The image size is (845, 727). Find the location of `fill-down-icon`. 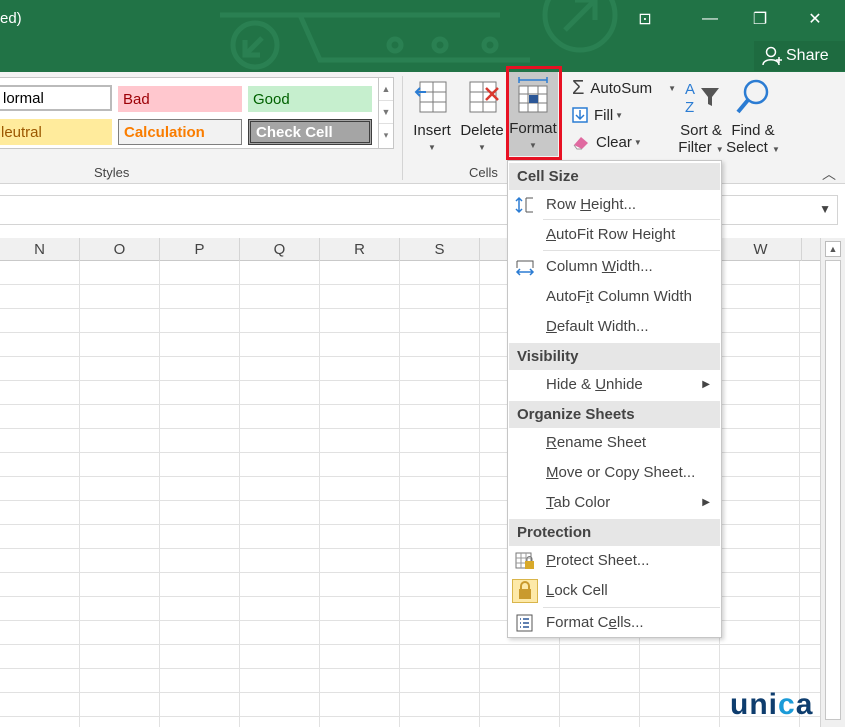

fill-down-icon is located at coordinates (580, 115).